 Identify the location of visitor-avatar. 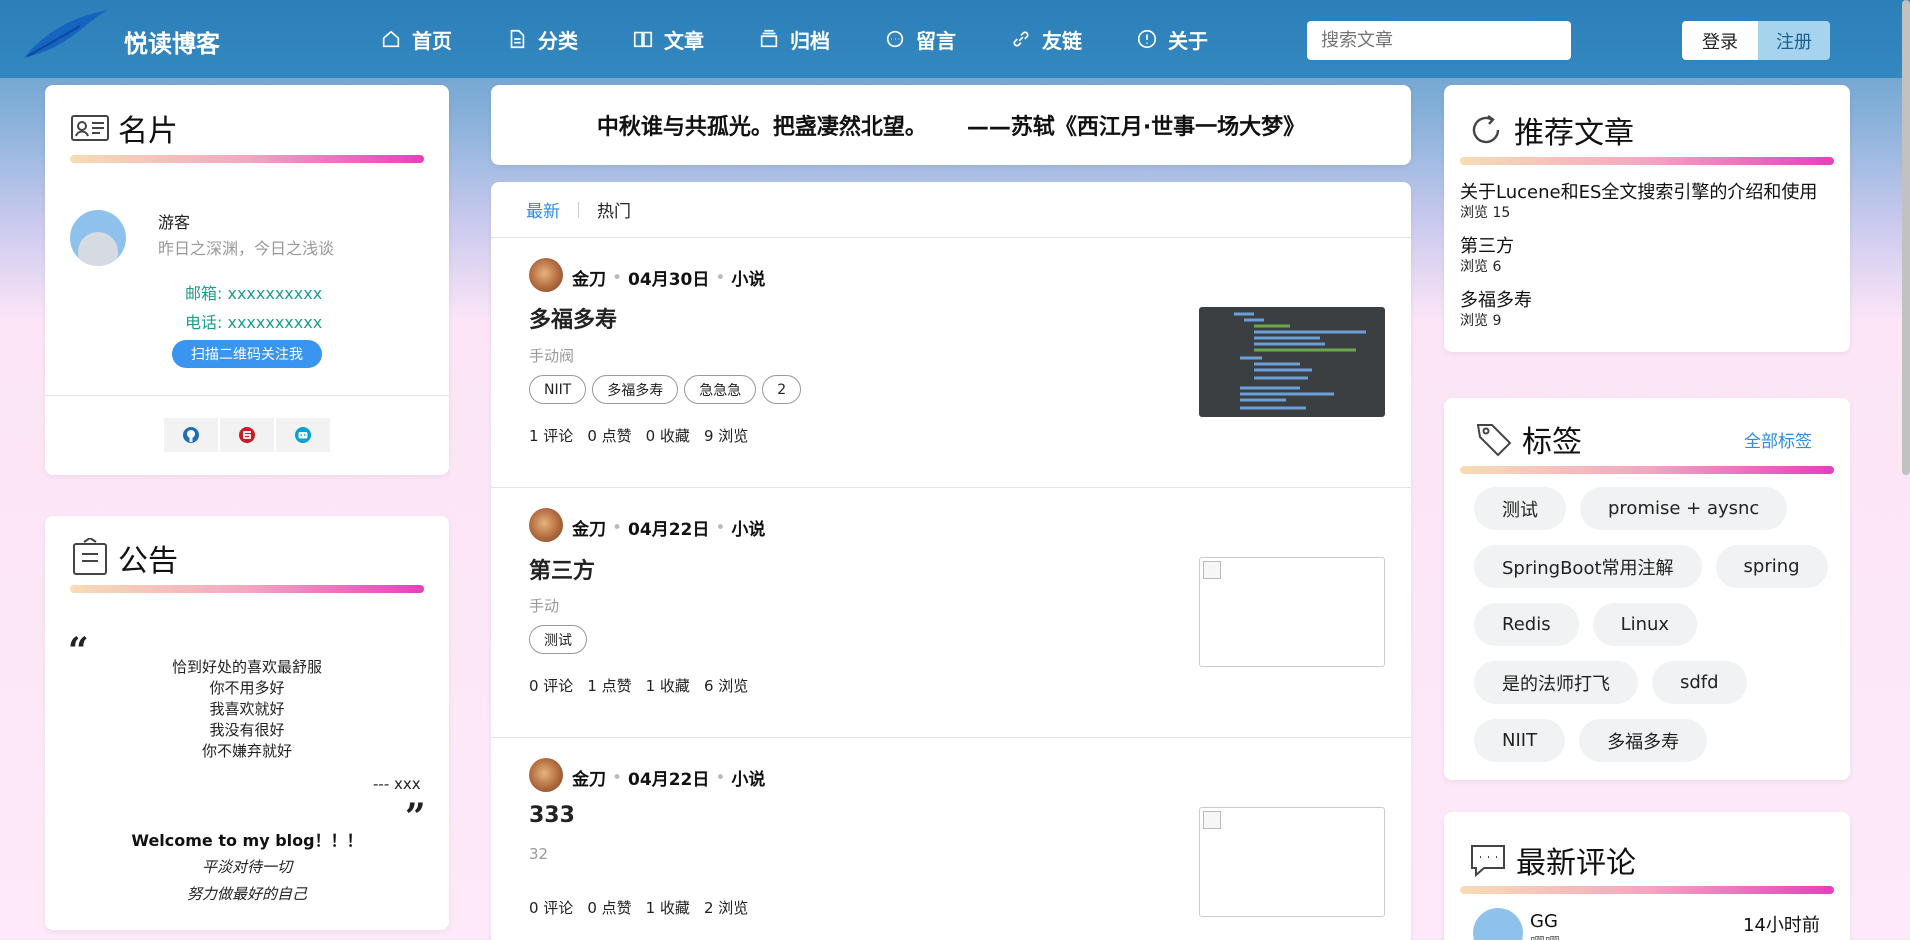
(98, 238).